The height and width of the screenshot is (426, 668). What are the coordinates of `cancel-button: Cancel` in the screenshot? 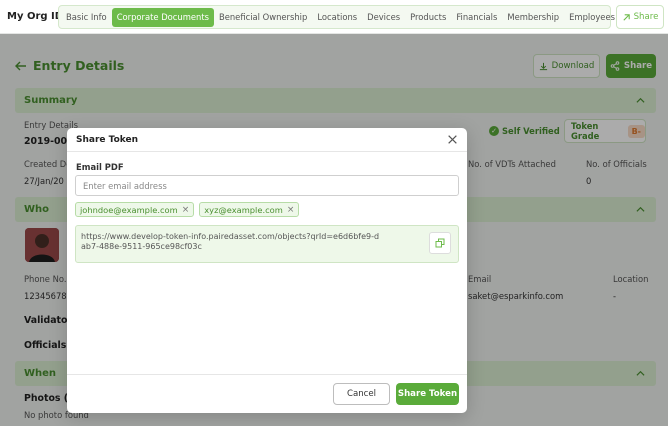 It's located at (361, 394).